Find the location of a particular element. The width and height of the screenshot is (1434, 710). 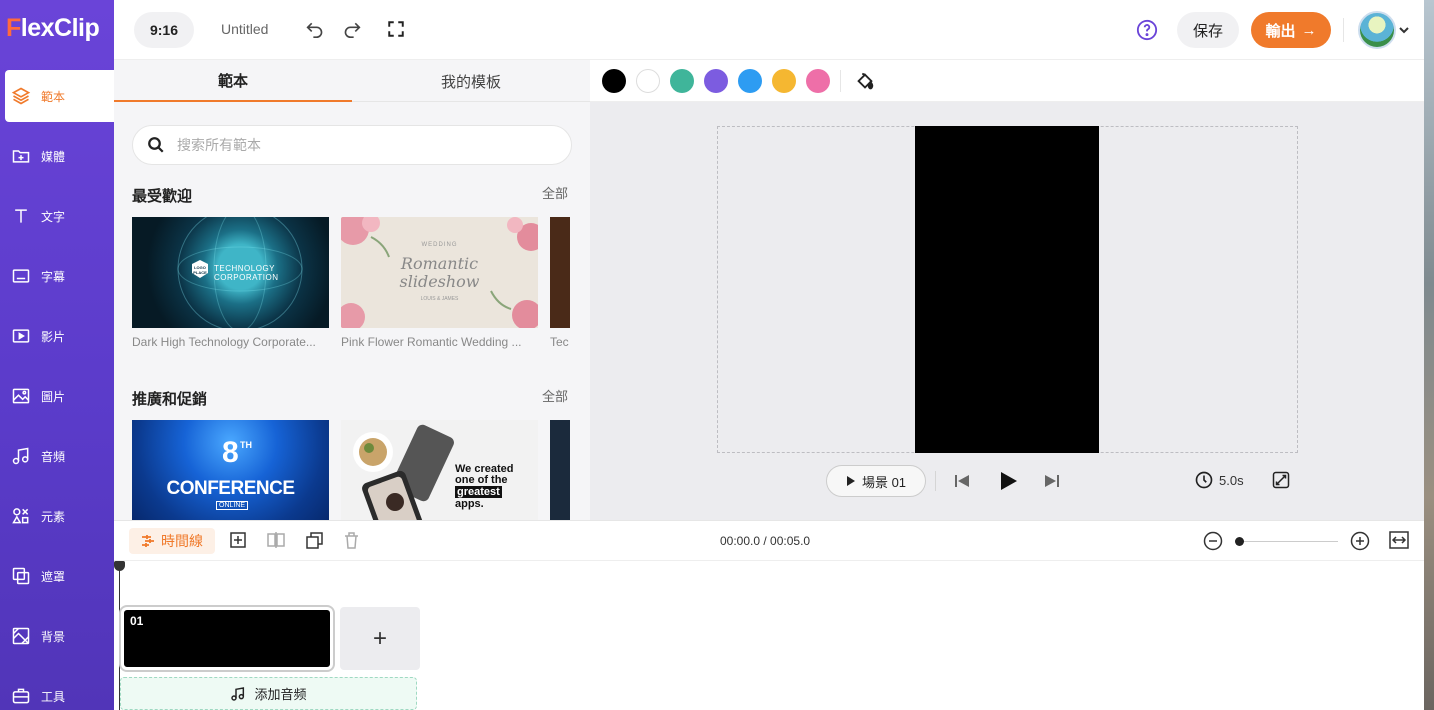

see-all-promotion-link: 全部 is located at coordinates (555, 395).